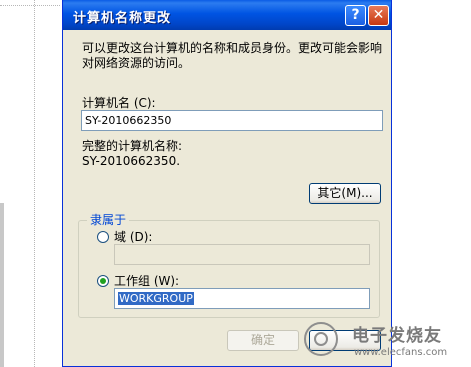  Describe the element at coordinates (131, 161) in the screenshot. I see `full-computer-name-value: SY-2010662350.` at that location.